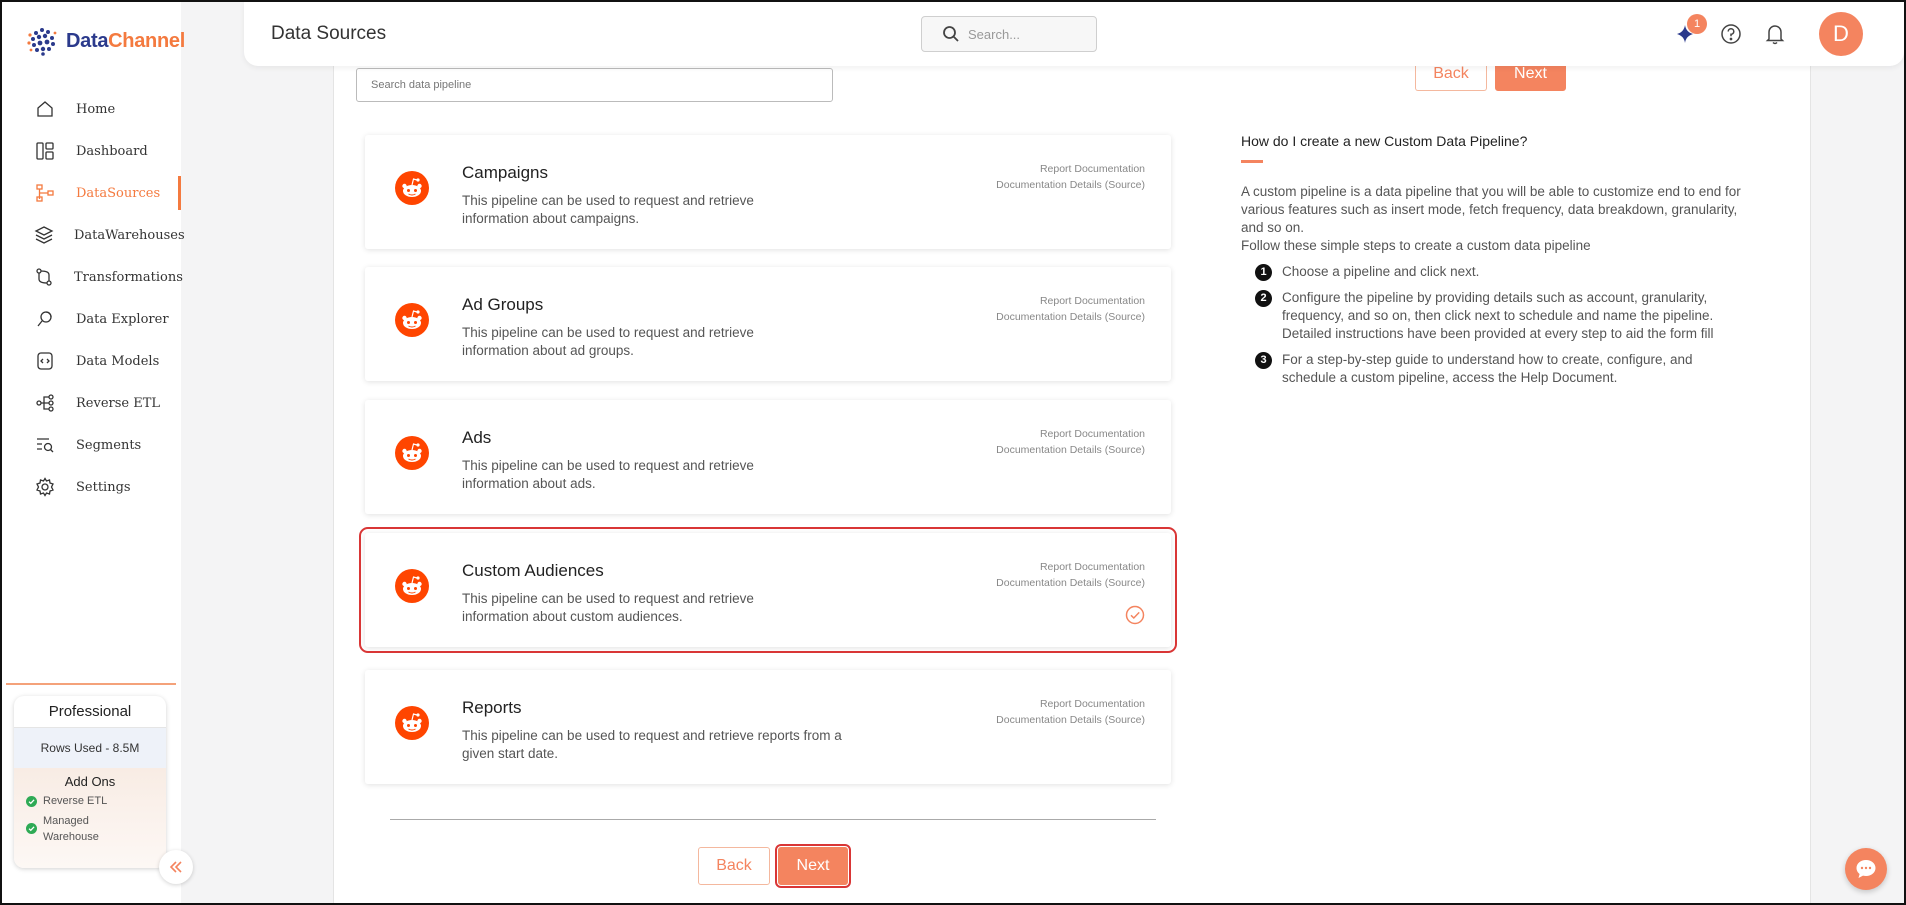 Image resolution: width=1906 pixels, height=905 pixels. Describe the element at coordinates (91, 151) in the screenshot. I see `sidebar-item-dashboard: Dashboard` at that location.